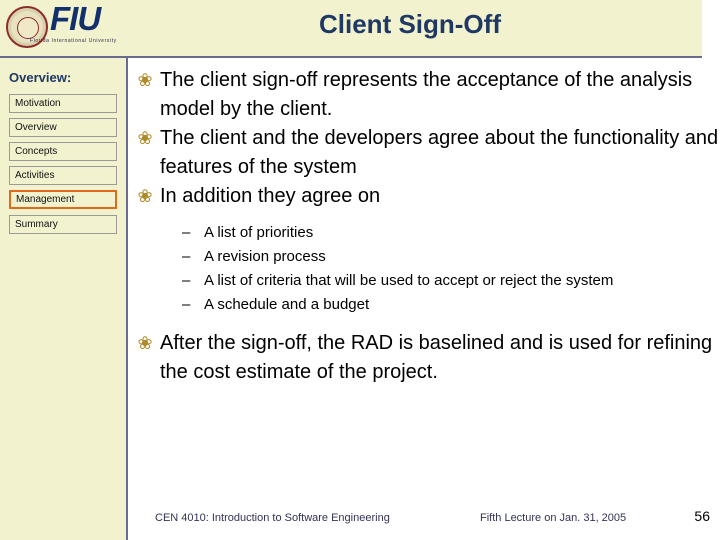  I want to click on sidebar-item-activities: Activities, so click(63, 175).